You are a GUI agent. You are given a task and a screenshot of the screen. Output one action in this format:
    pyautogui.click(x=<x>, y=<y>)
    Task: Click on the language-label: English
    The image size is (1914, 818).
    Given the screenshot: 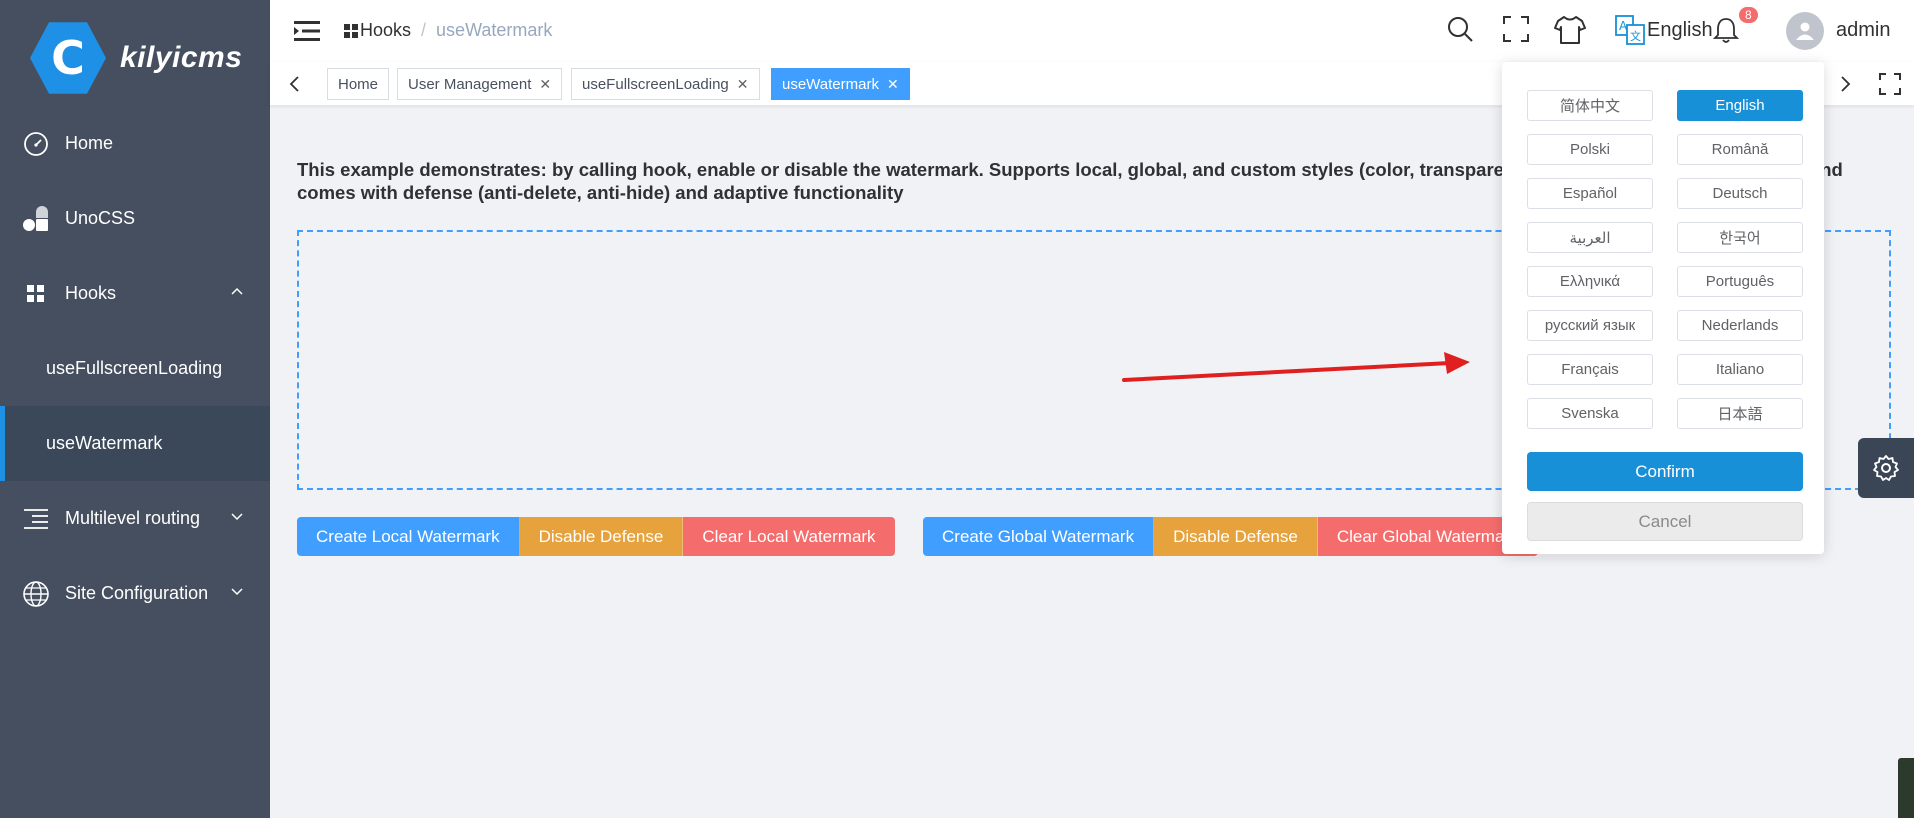 What is the action you would take?
    pyautogui.click(x=1680, y=30)
    